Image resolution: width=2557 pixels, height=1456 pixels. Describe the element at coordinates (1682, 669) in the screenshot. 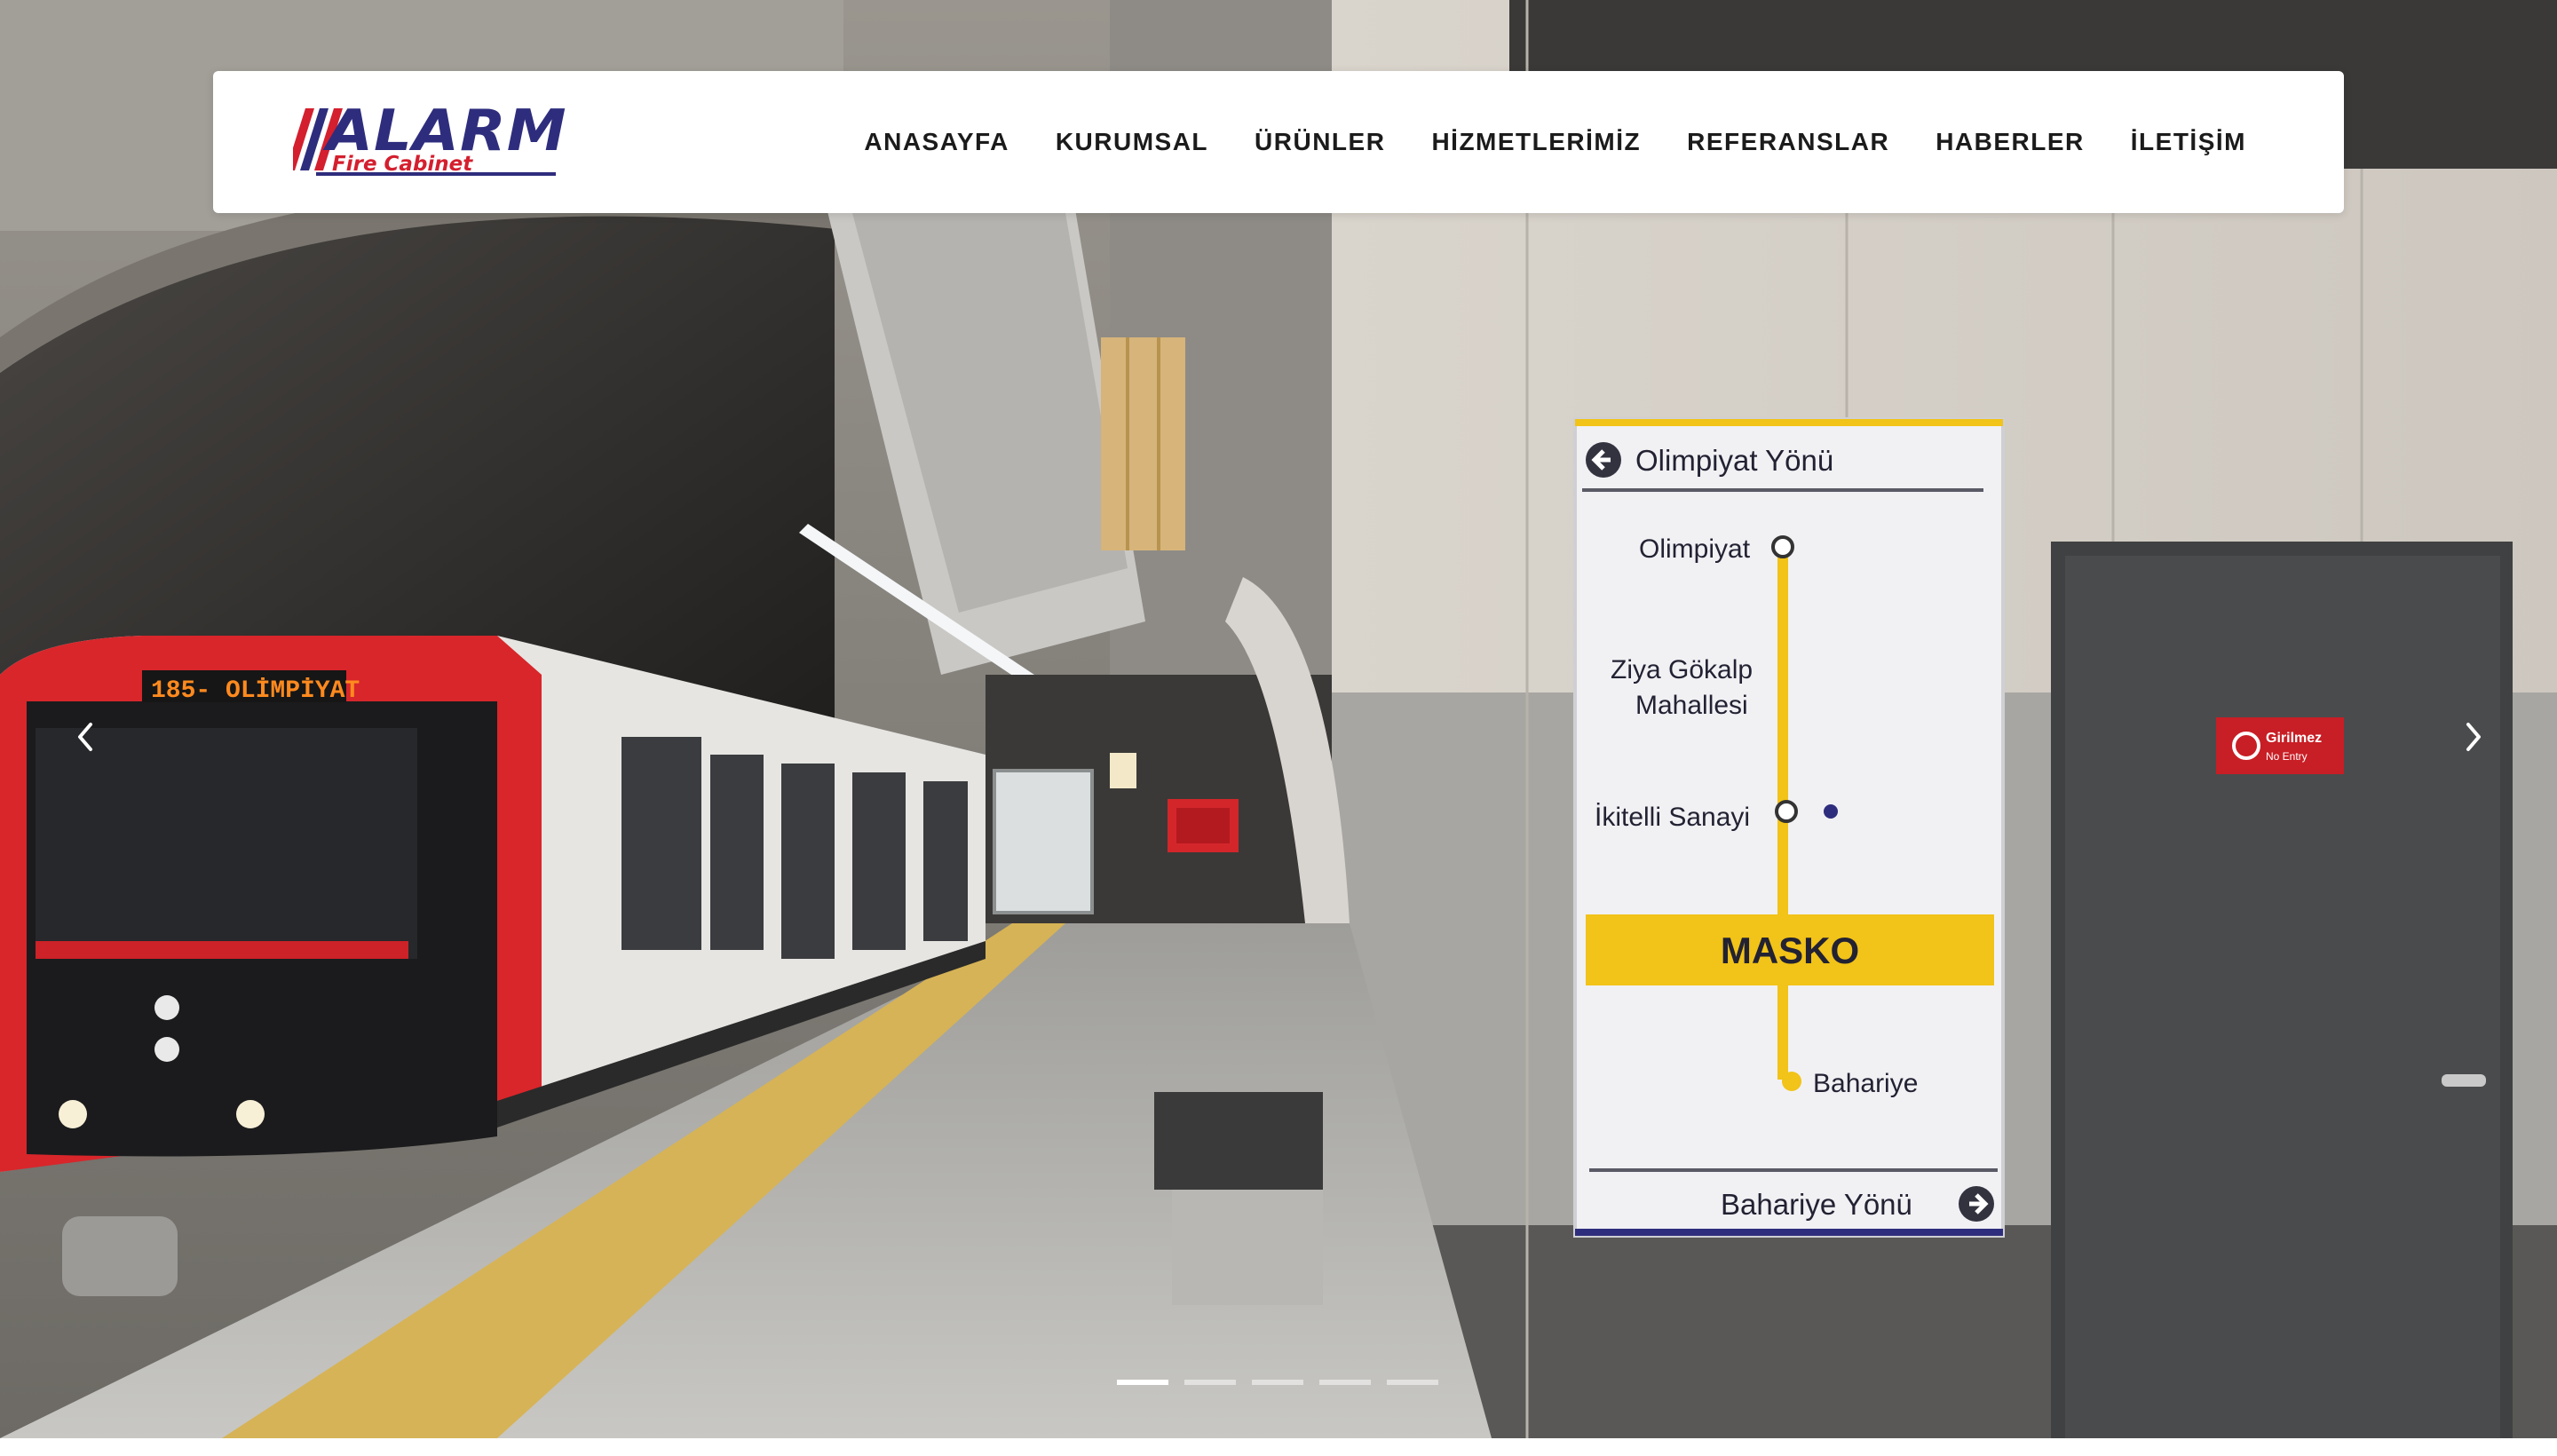

I see `sign-station-ziya-gokalp: Ziya Gökalp` at that location.